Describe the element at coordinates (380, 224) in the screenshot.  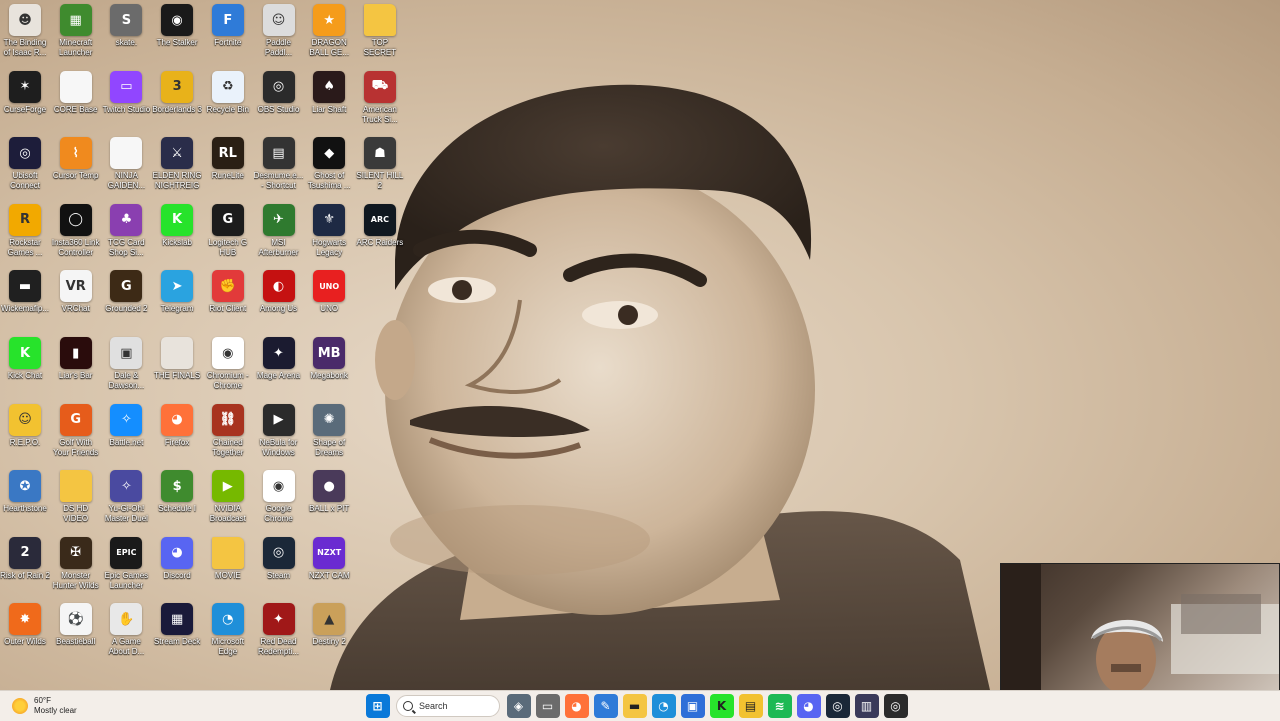
I see `desktop-shortcut: ARC ARC Raiders` at that location.